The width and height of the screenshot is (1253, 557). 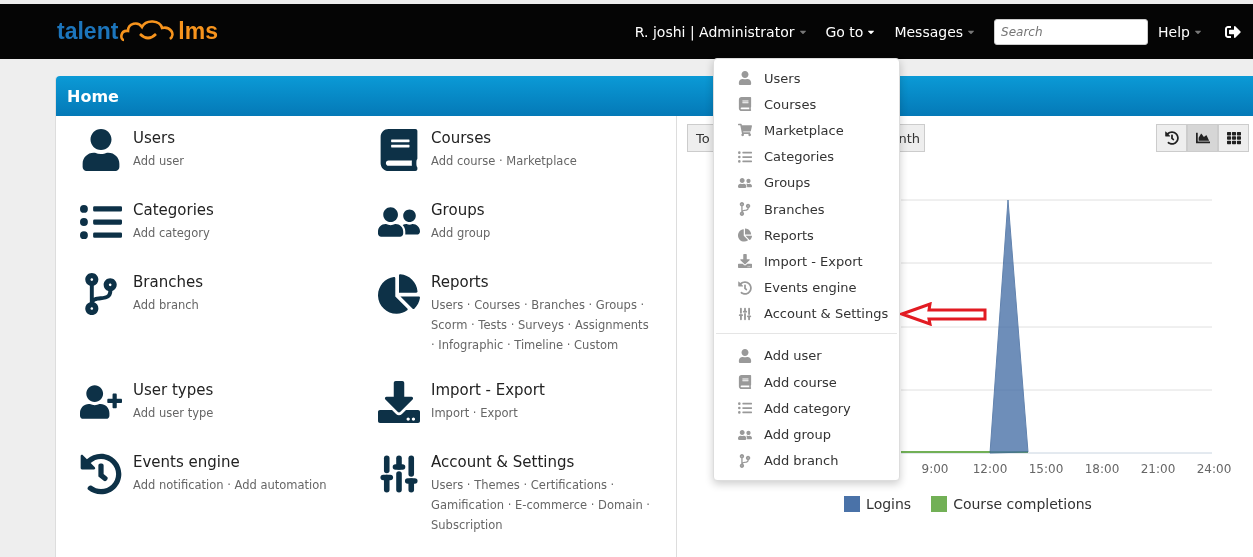 I want to click on nav-menu: Go to, so click(x=851, y=31).